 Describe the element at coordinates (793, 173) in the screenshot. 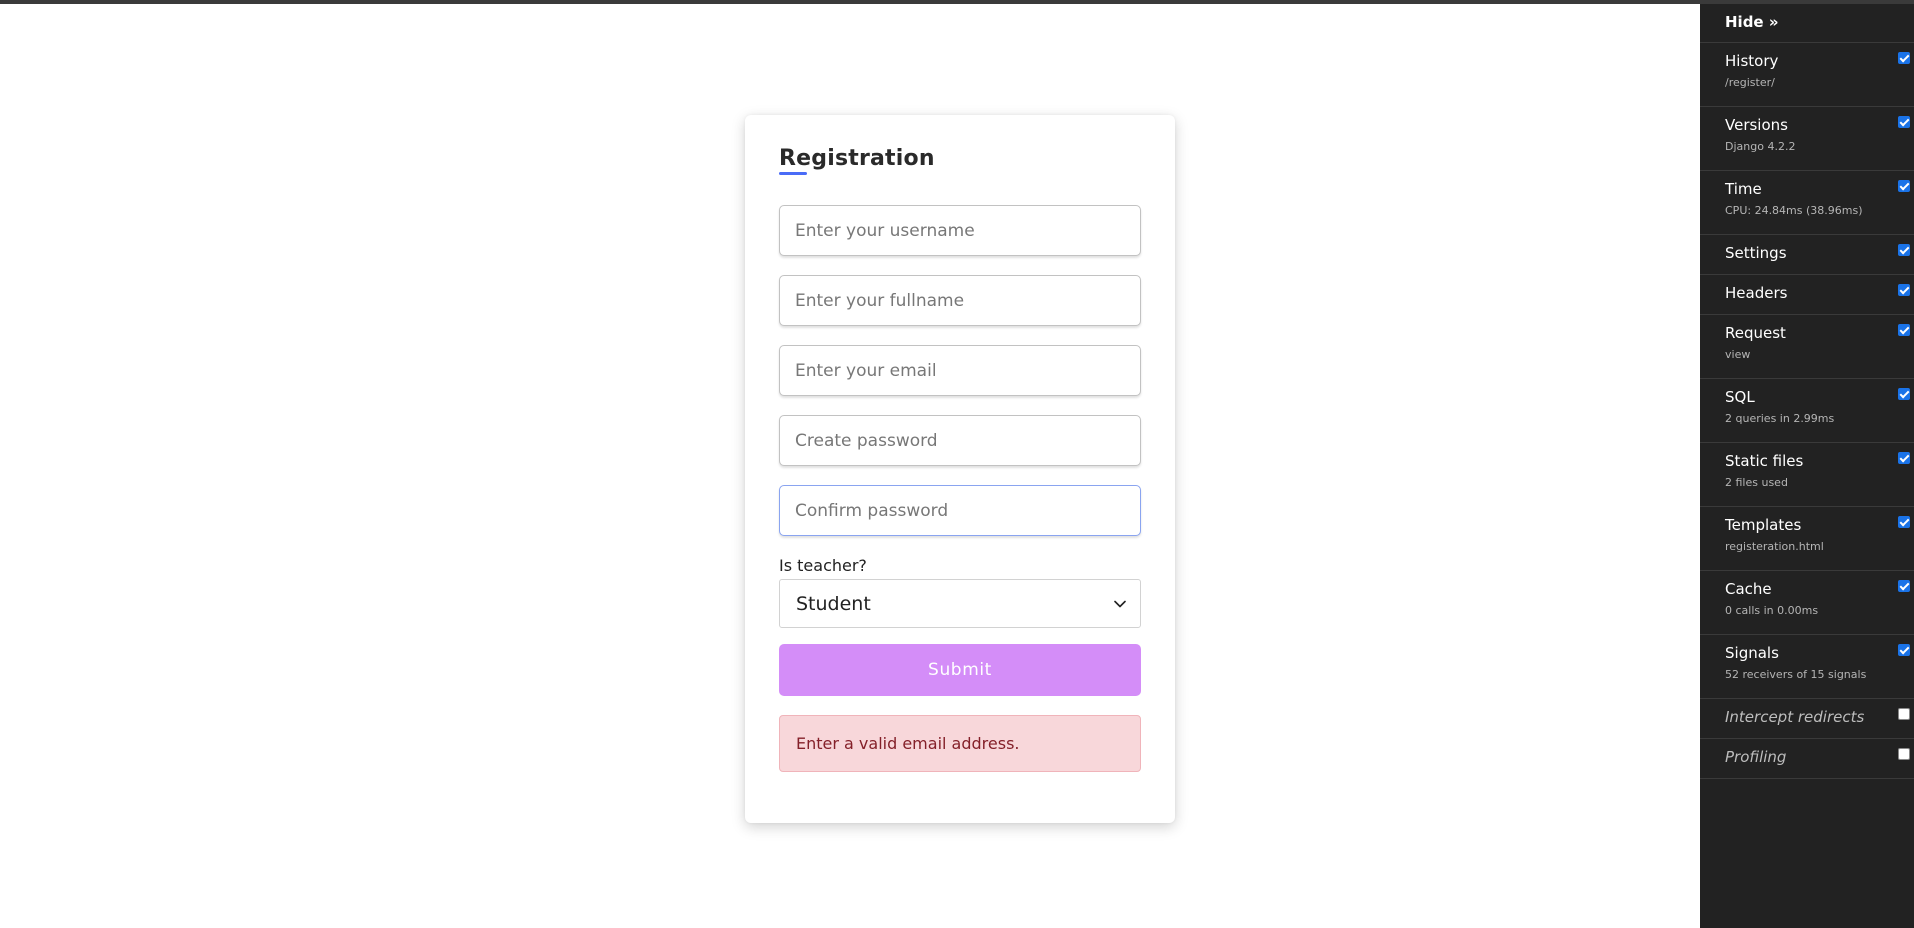

I see `title-underline` at that location.